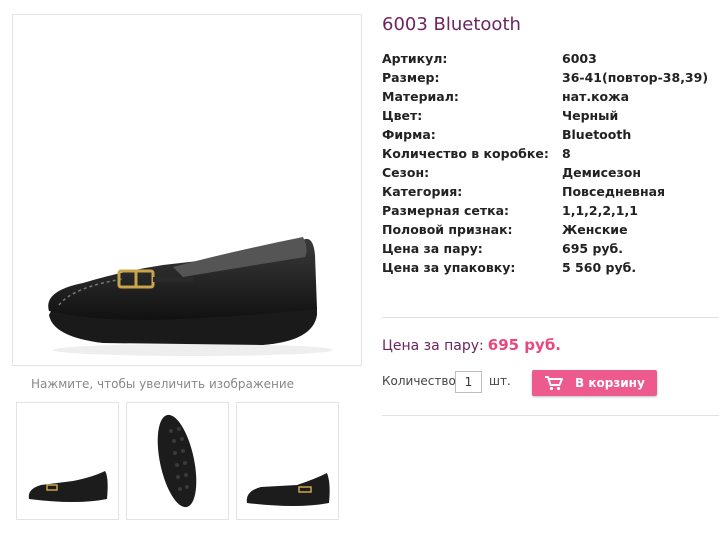 This screenshot has width=719, height=535. Describe the element at coordinates (635, 77) in the screenshot. I see `spec-value: 36-41(повтор-38,39)` at that location.